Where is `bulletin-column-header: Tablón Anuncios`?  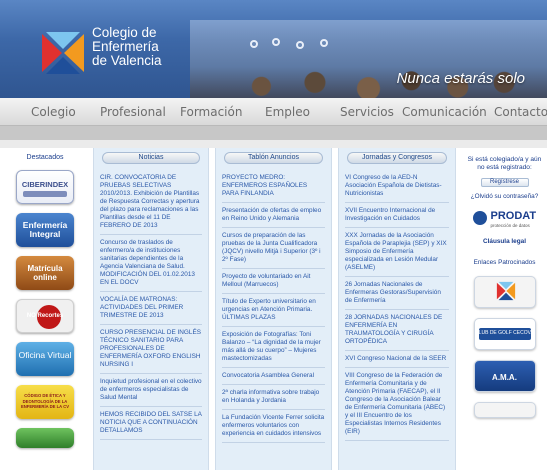
bulletin-column-header: Tablón Anuncios is located at coordinates (273, 158).